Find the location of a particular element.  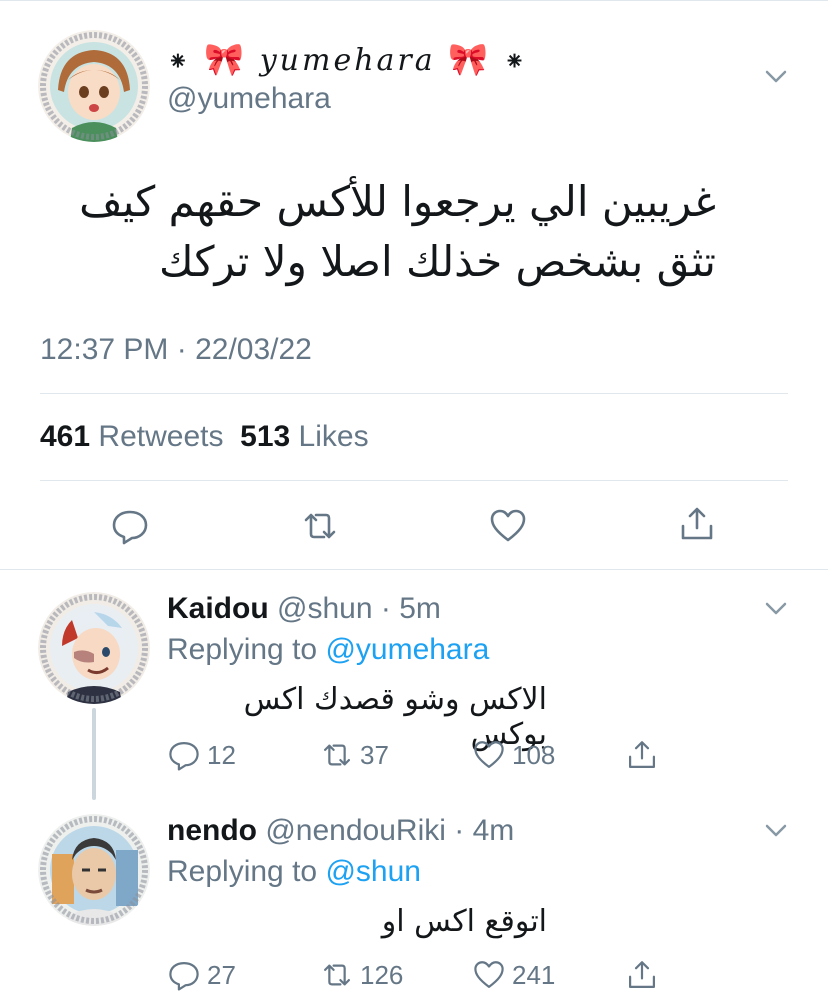

relative-time: 4m is located at coordinates (494, 830).